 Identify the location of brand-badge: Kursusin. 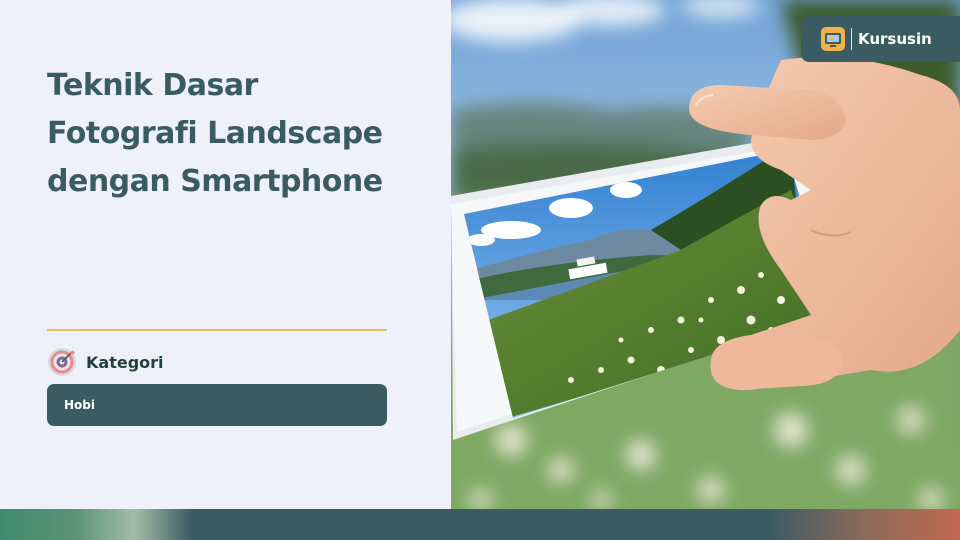
(880, 39).